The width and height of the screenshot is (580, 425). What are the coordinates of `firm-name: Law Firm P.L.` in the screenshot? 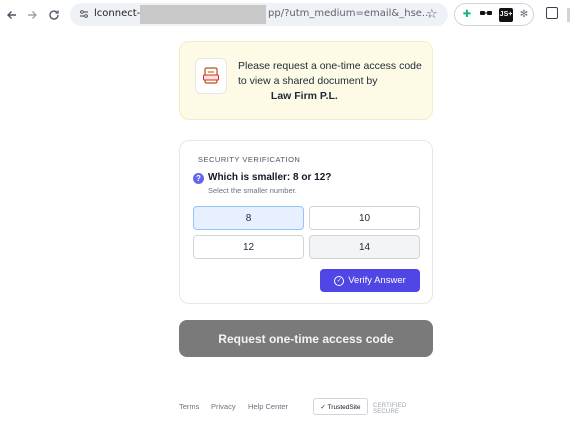 It's located at (304, 96).